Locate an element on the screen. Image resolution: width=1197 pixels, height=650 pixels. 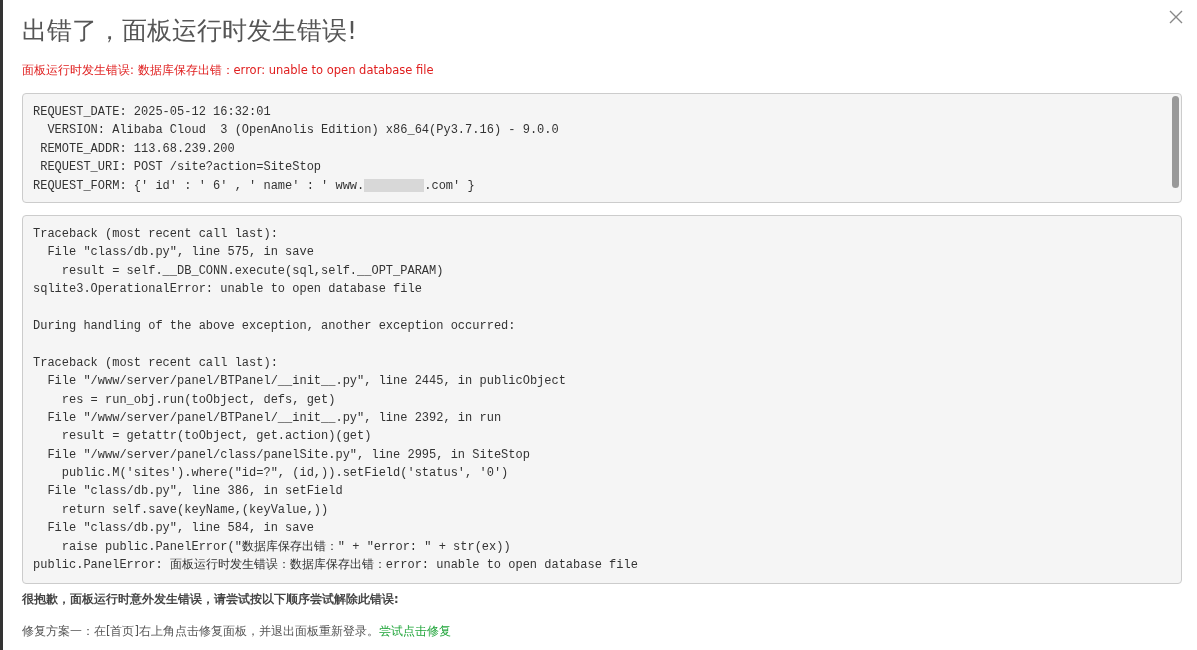
repair-link: 尝试点击修复 is located at coordinates (415, 631).